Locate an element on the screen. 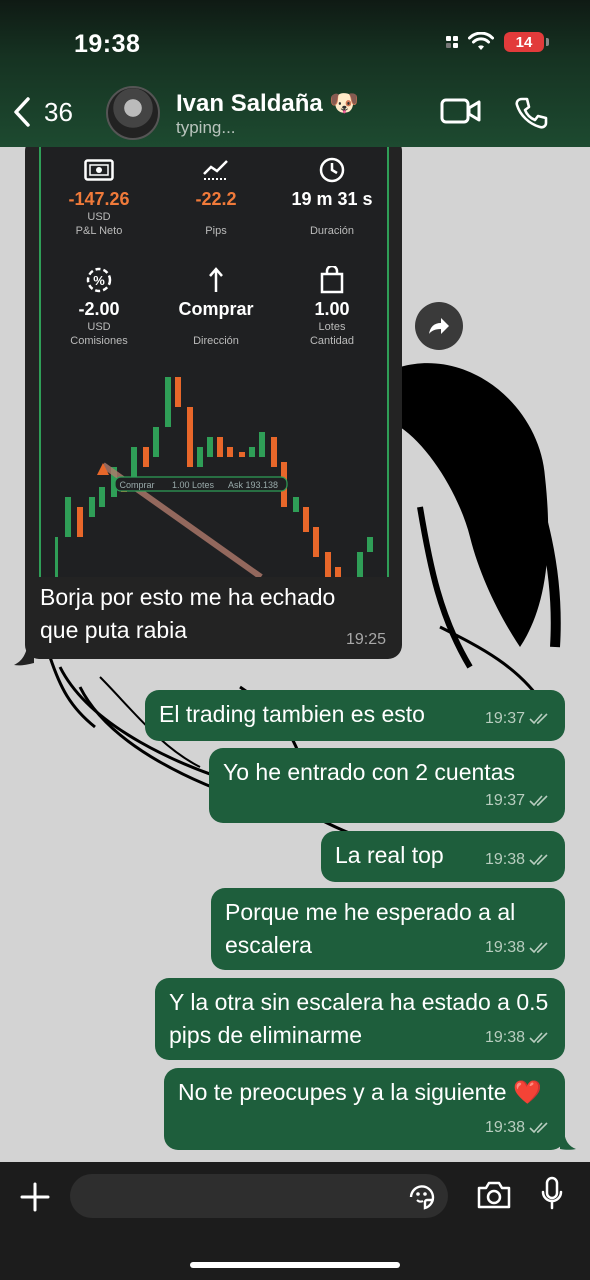 The height and width of the screenshot is (1280, 590). pips-chart-icon is located at coordinates (216, 170).